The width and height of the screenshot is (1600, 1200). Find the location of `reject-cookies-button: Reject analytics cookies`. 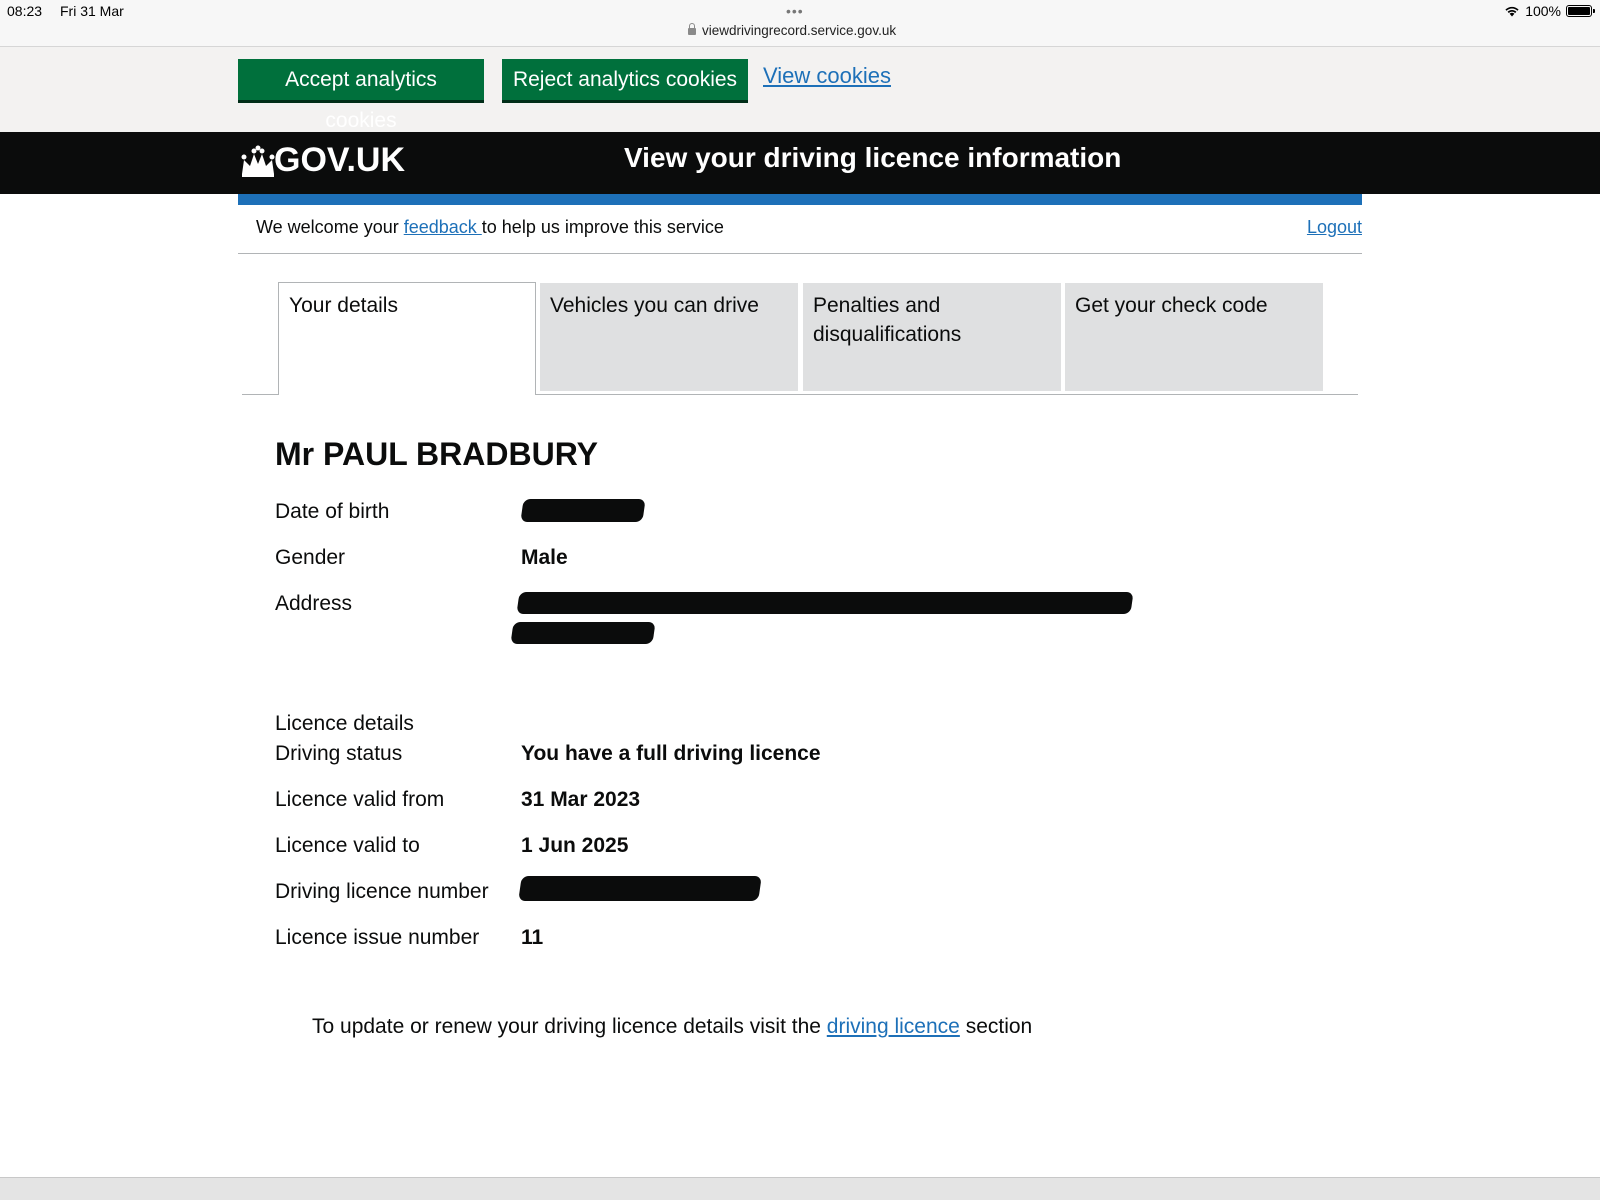

reject-cookies-button: Reject analytics cookies is located at coordinates (625, 79).